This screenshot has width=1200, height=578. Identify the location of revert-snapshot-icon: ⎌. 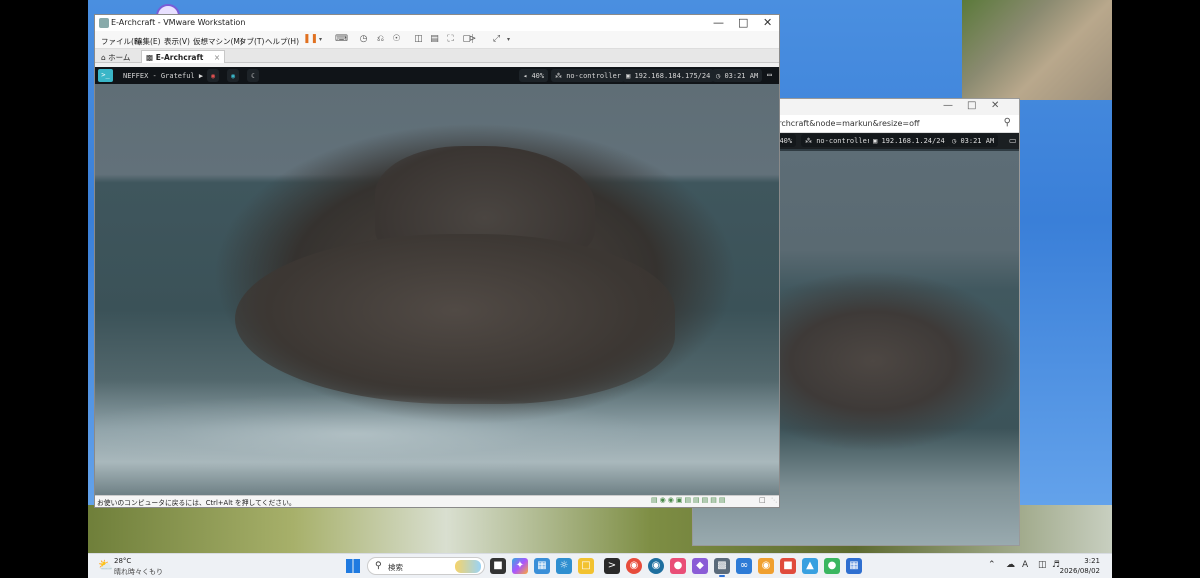
(380, 39).